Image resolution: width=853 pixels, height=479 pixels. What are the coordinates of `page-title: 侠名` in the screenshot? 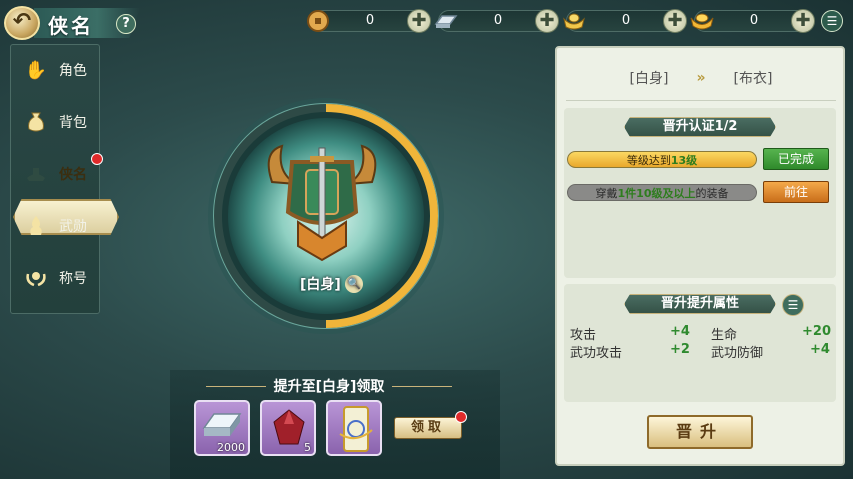 It's located at (71, 26).